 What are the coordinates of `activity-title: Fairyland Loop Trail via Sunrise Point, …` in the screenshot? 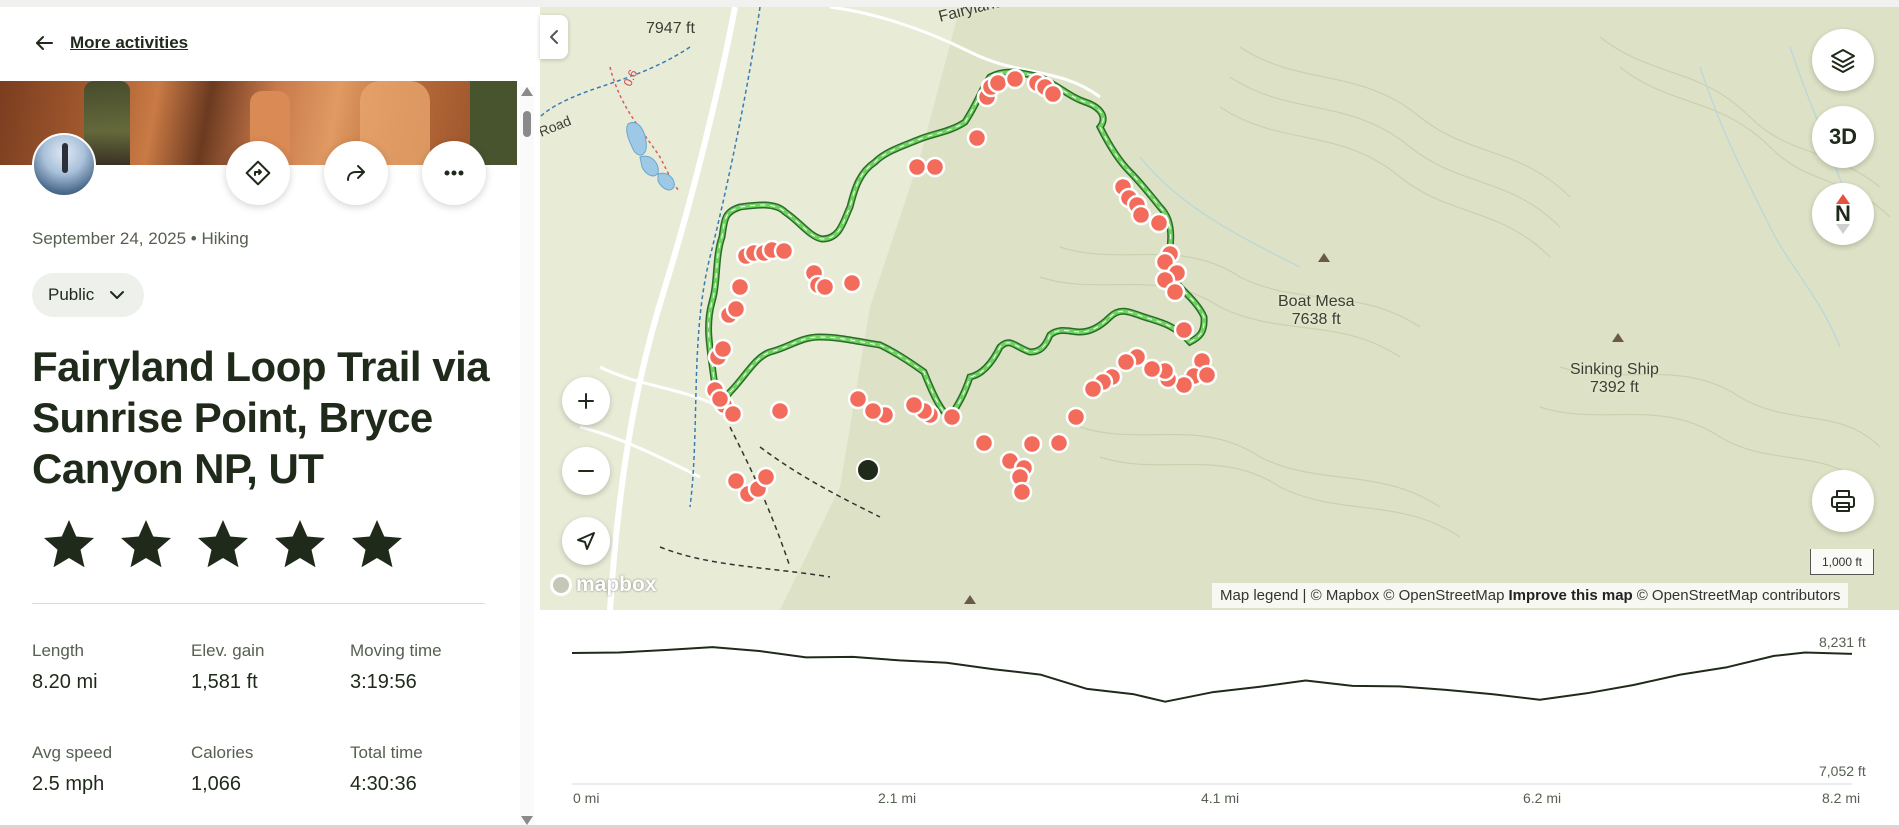 It's located at (261, 417).